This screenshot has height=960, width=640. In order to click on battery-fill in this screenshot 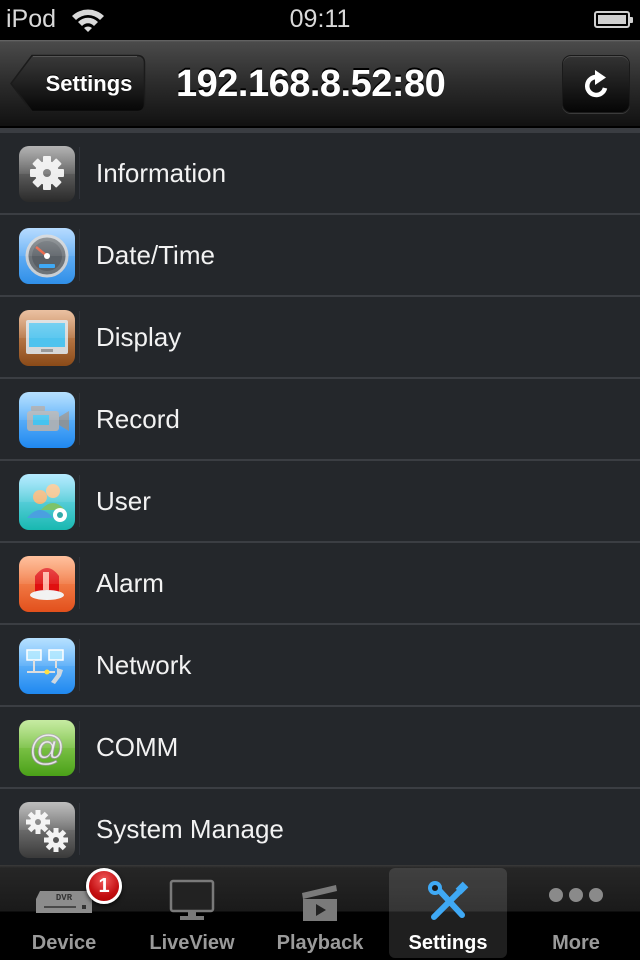, I will do `click(612, 19)`.